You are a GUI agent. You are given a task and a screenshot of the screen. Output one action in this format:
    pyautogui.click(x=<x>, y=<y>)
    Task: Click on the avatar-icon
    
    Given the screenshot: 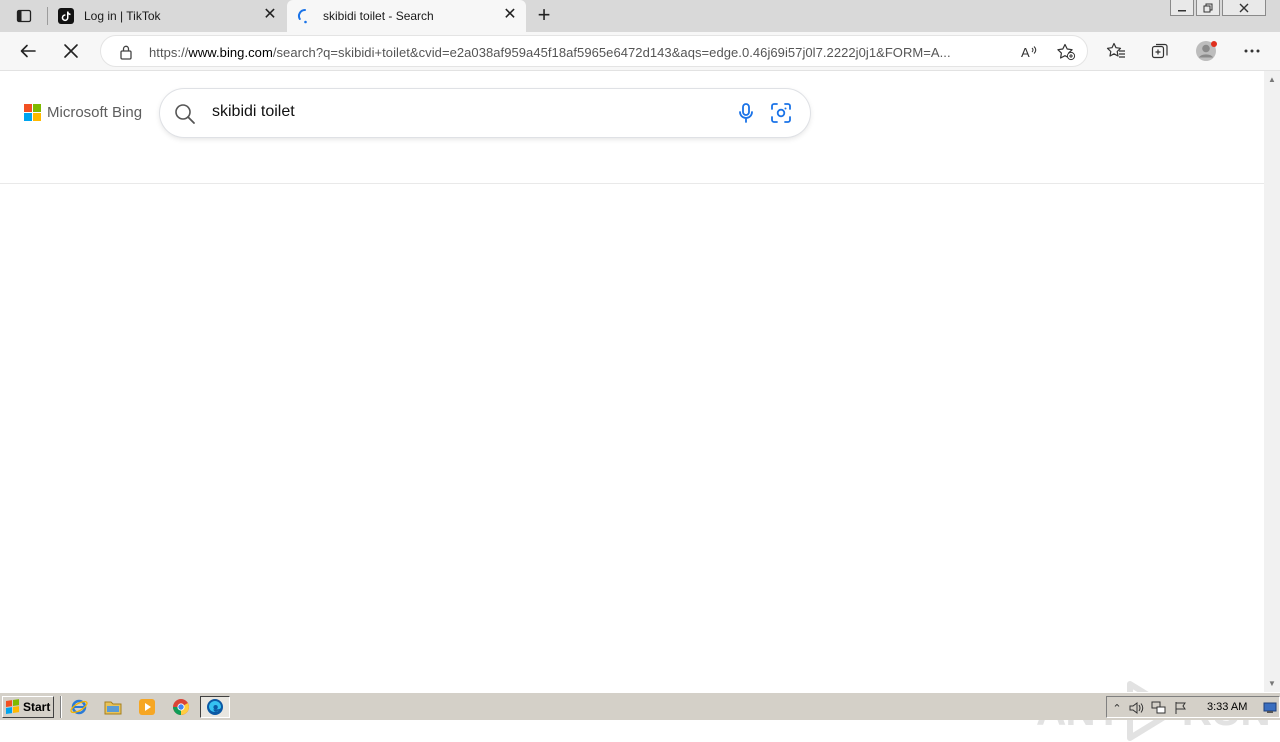 What is the action you would take?
    pyautogui.click(x=1206, y=51)
    